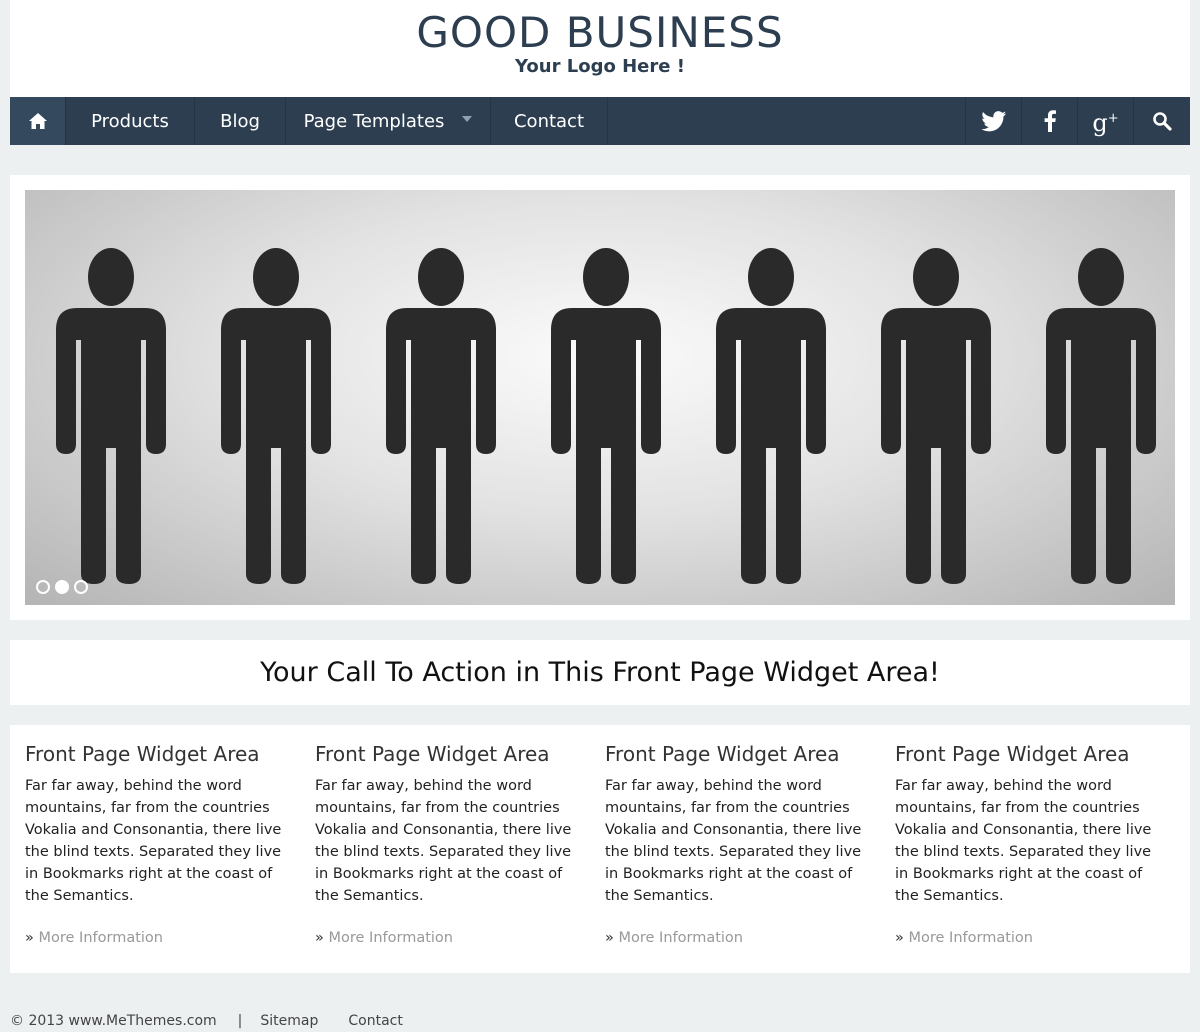 This screenshot has width=1200, height=1032. I want to click on slider-pagination, so click(62, 587).